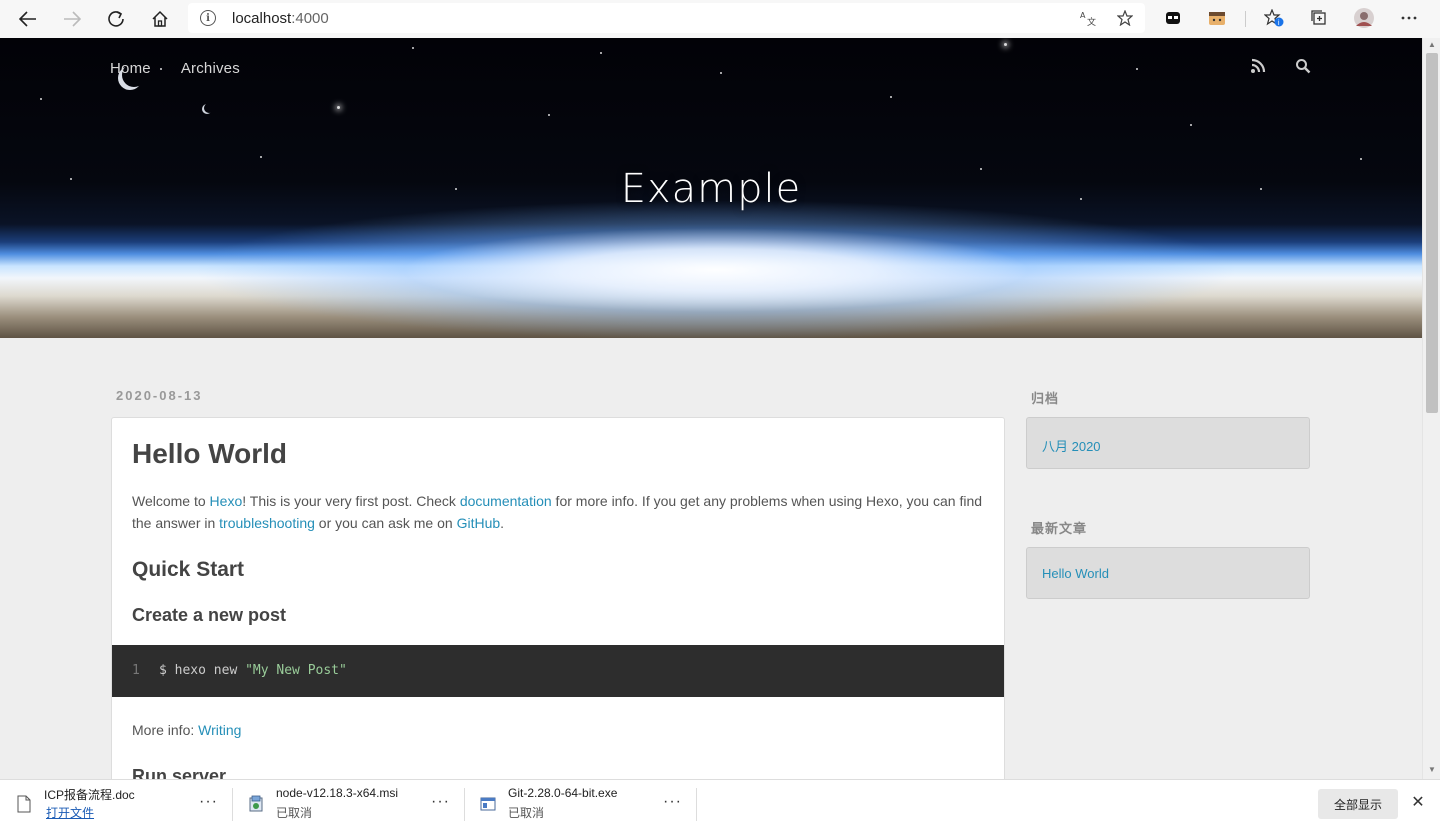  I want to click on recent-post-link: Hello World, so click(1075, 573).